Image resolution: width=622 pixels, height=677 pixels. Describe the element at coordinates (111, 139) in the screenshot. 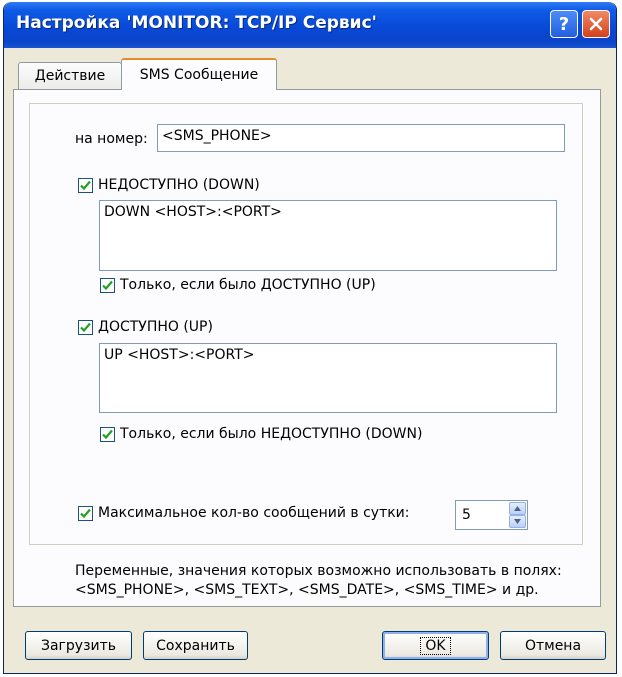

I see `phone-label: на номер:` at that location.